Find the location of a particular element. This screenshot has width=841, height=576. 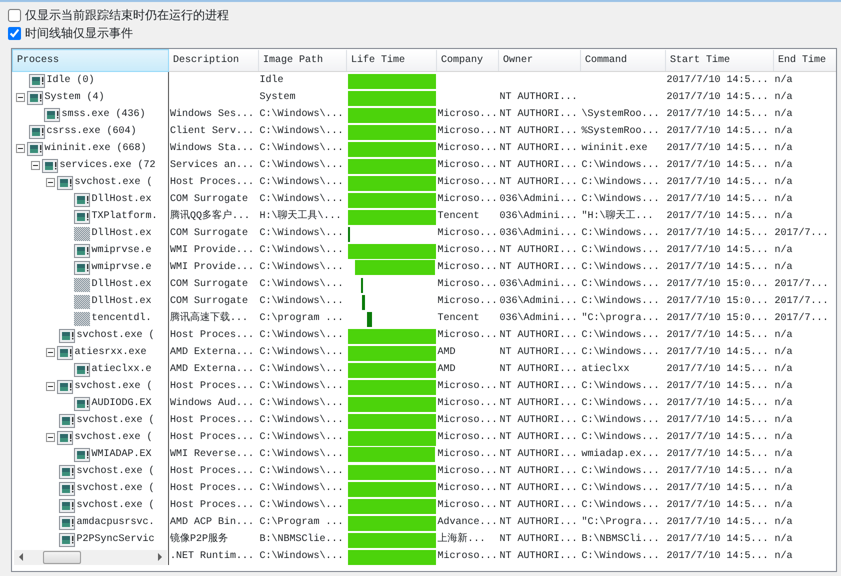

column-header: Start Time is located at coordinates (720, 61).